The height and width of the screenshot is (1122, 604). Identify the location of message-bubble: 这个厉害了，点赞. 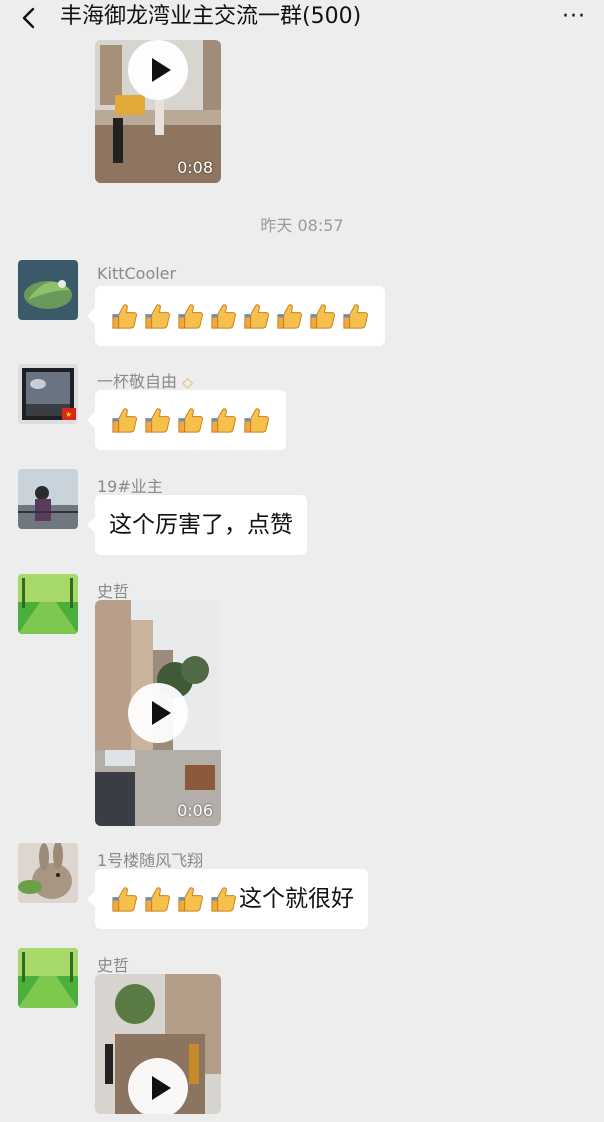
(197, 525).